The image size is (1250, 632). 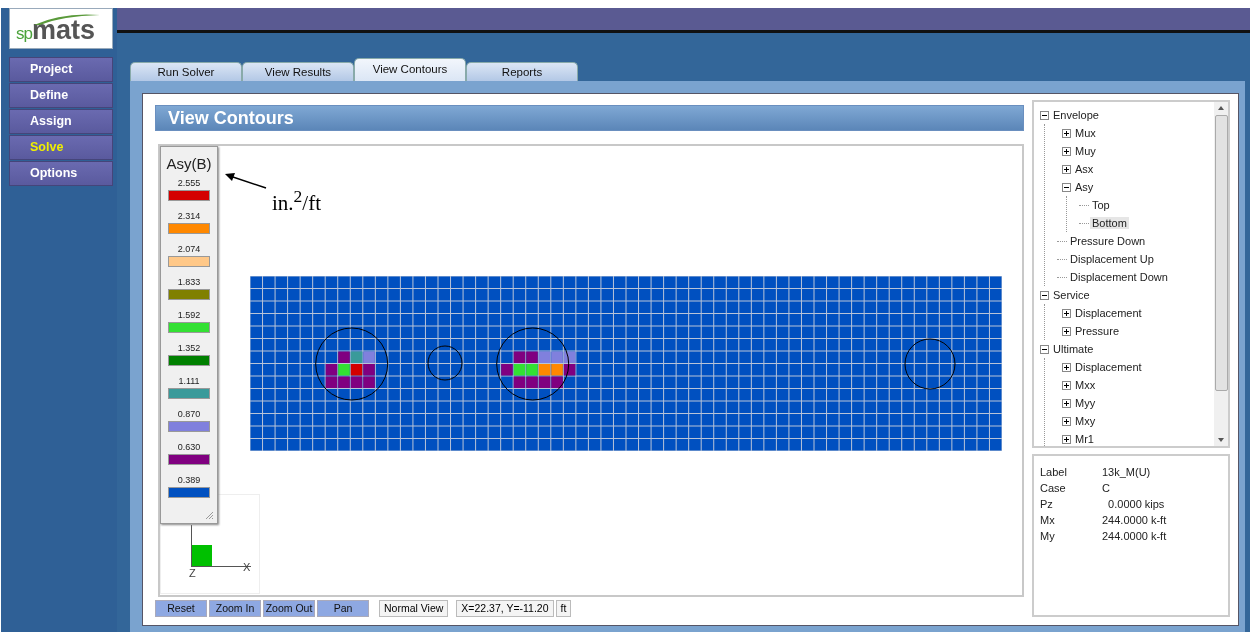 I want to click on info-value: 13k_M(U), so click(x=1126, y=473).